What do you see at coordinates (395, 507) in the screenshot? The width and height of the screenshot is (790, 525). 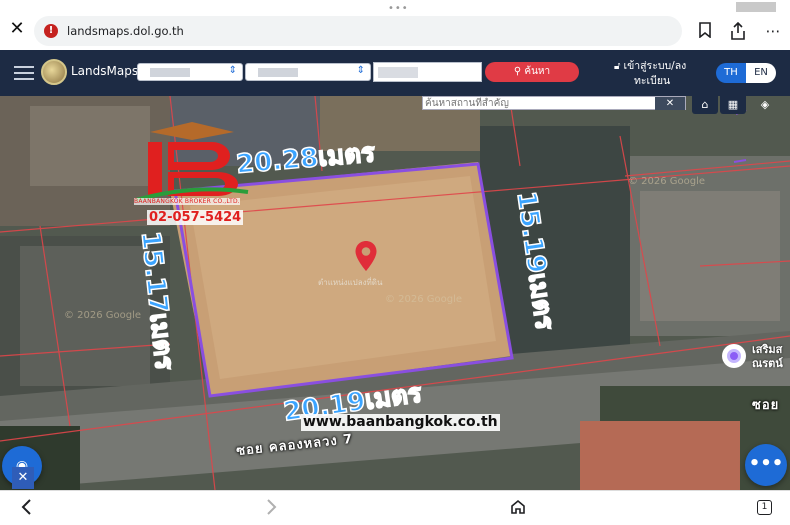 I see `browser-bottom-bar: 1` at bounding box center [395, 507].